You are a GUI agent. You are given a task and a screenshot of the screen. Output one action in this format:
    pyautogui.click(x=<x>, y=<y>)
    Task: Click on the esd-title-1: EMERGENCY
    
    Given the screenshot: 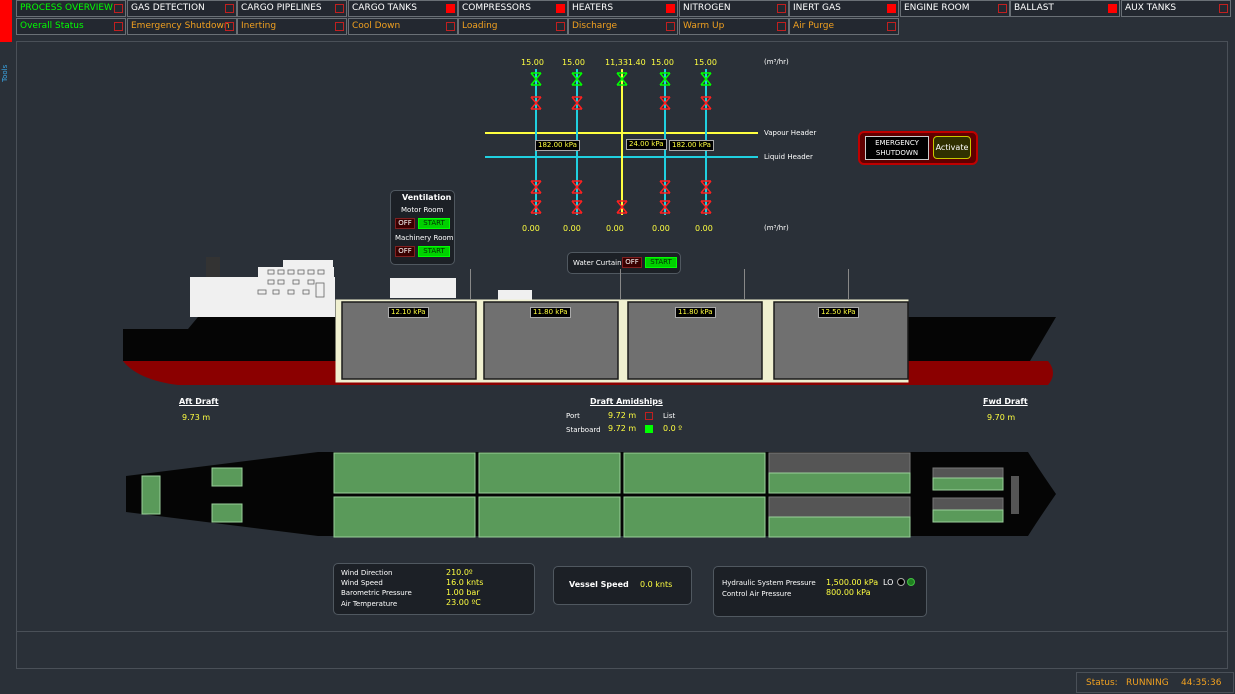 What is the action you would take?
    pyautogui.click(x=897, y=143)
    